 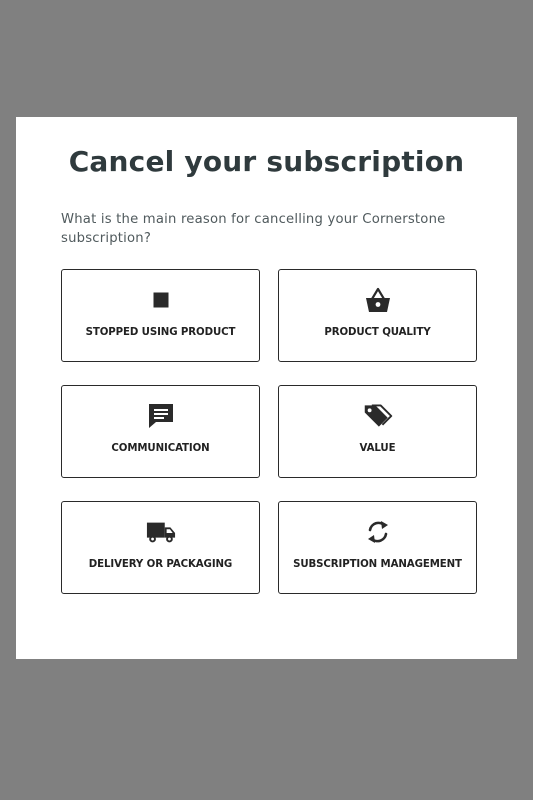 I want to click on option-label: PRODUCT QUALITY, so click(x=377, y=332).